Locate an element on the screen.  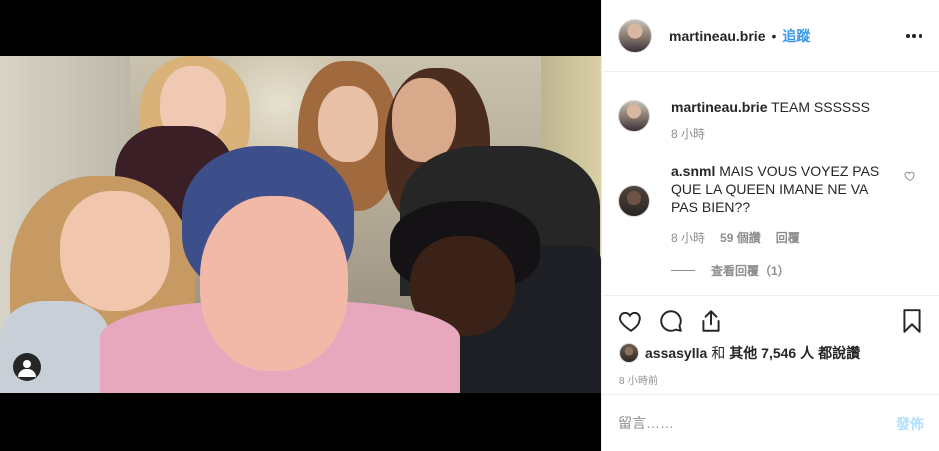
follow-button: 追蹤 is located at coordinates (796, 36).